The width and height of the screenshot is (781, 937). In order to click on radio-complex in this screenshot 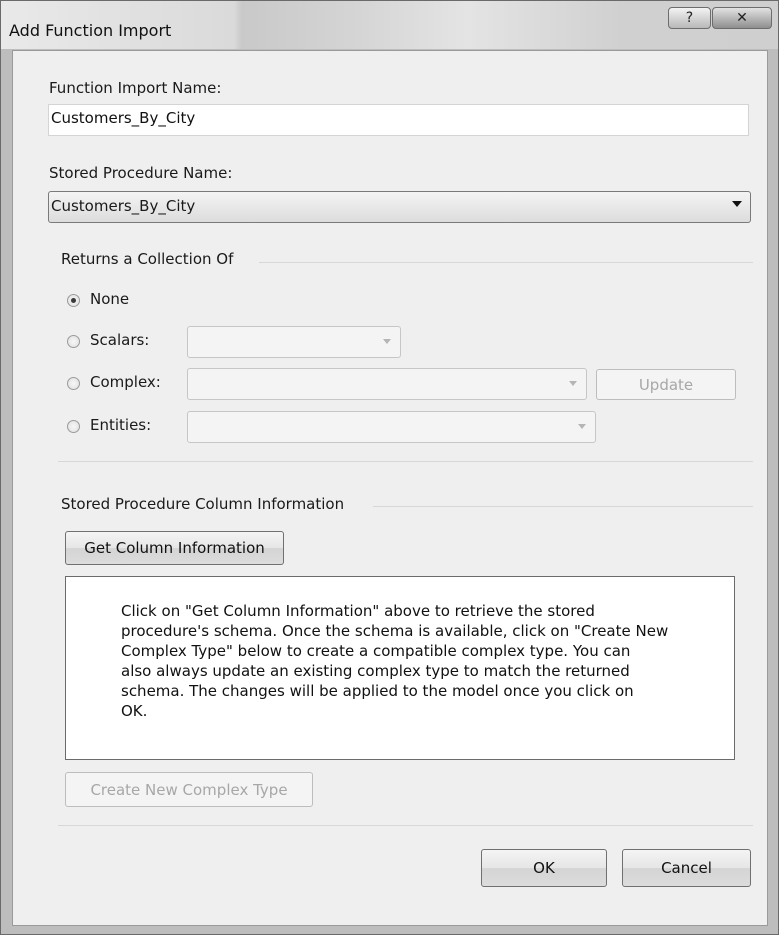, I will do `click(73, 383)`.